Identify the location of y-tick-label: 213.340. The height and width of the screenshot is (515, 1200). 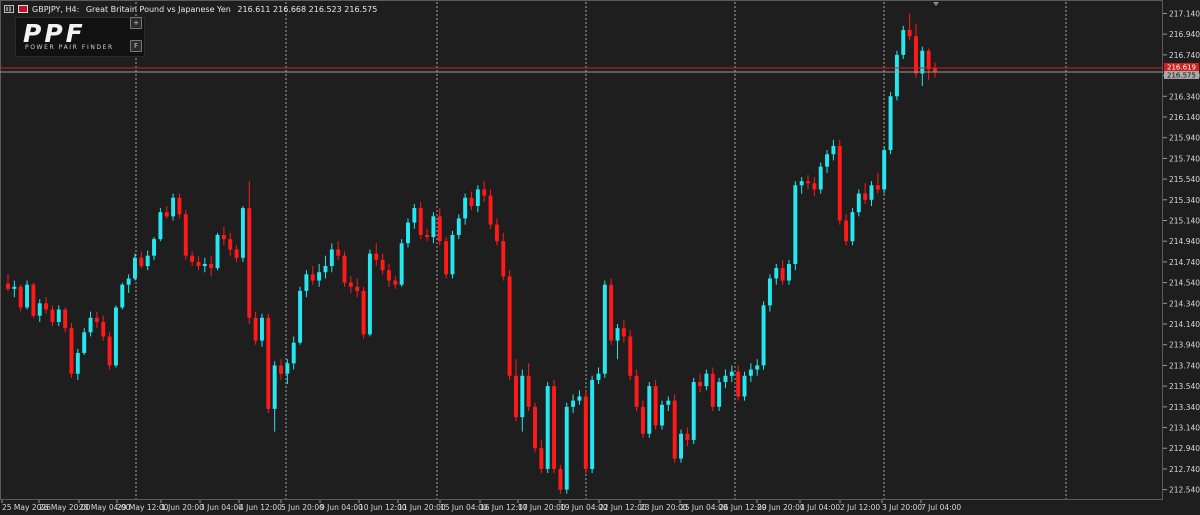
(1184, 407).